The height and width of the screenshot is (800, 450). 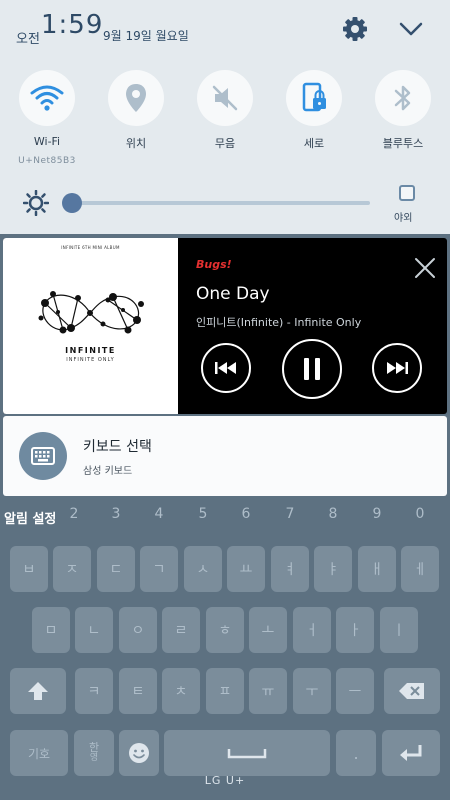 I want to click on song-title: One Day, so click(x=233, y=294).